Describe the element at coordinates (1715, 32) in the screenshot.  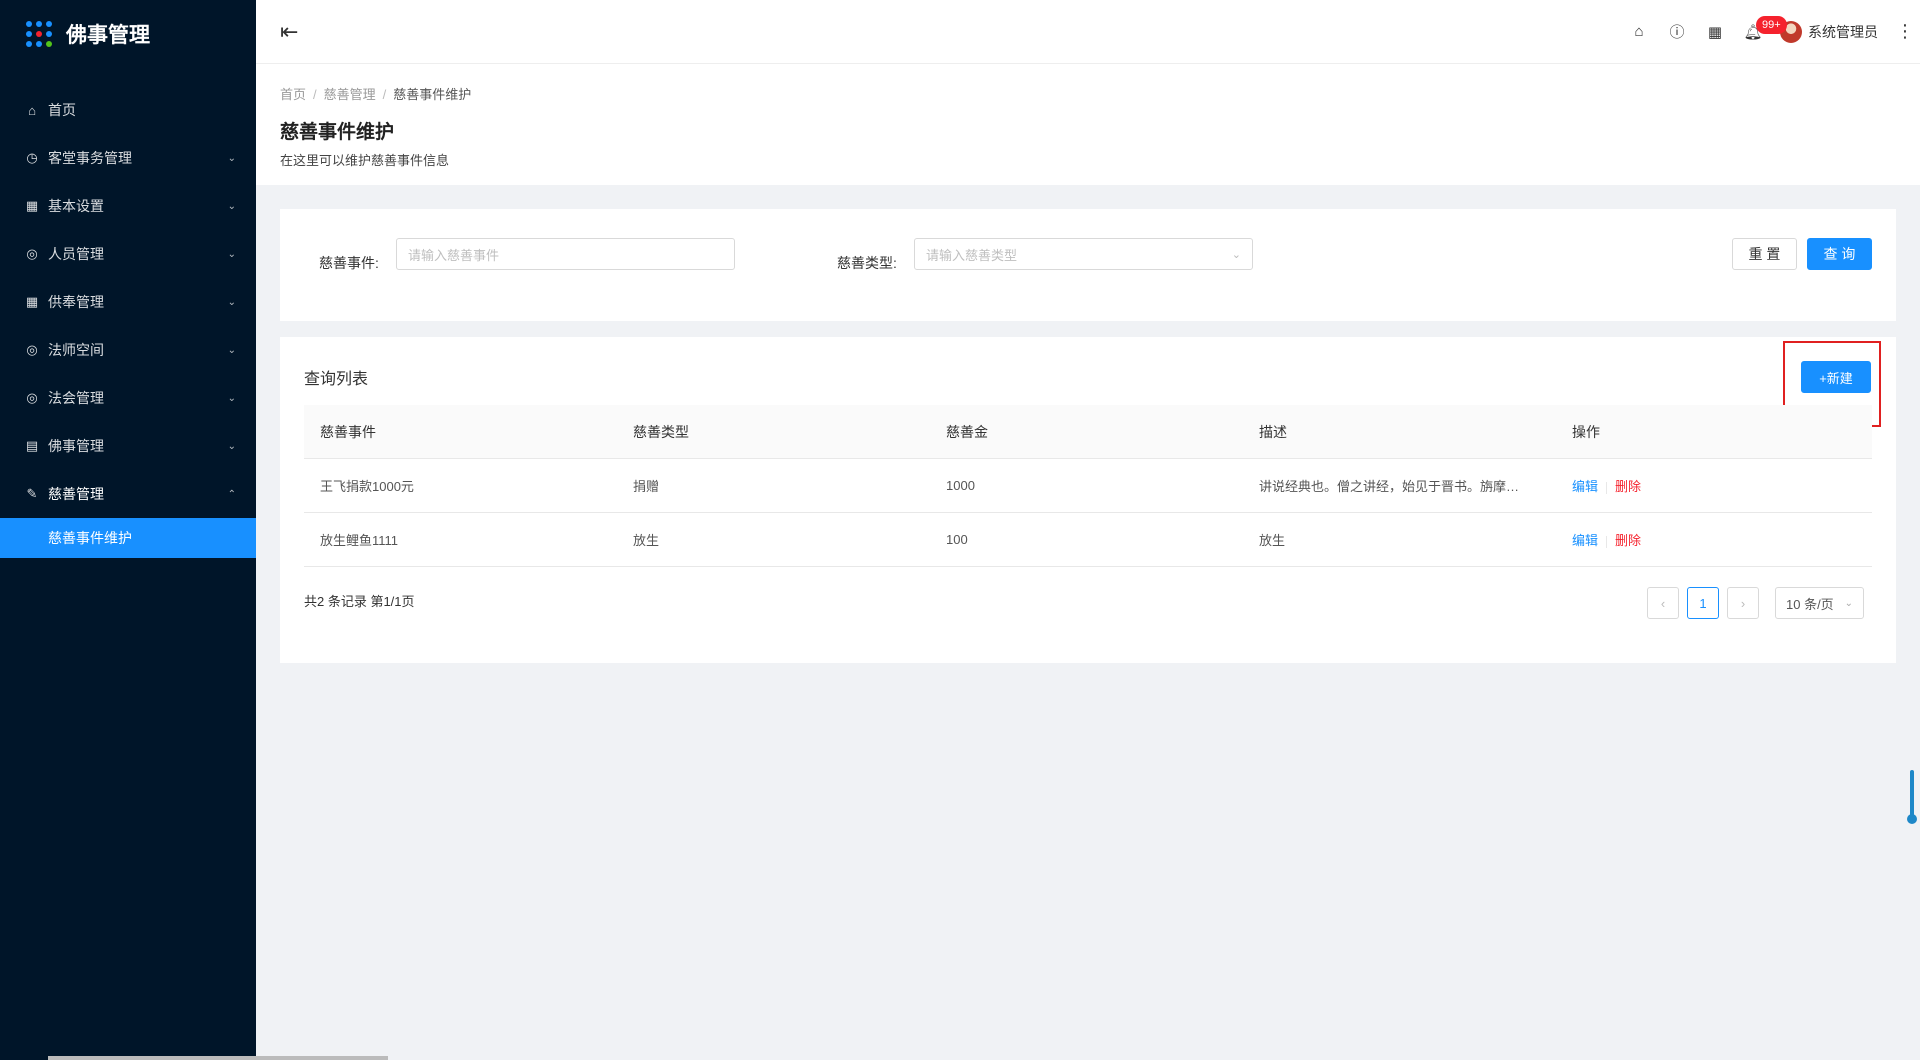
I see `apps-icon: ▦` at that location.